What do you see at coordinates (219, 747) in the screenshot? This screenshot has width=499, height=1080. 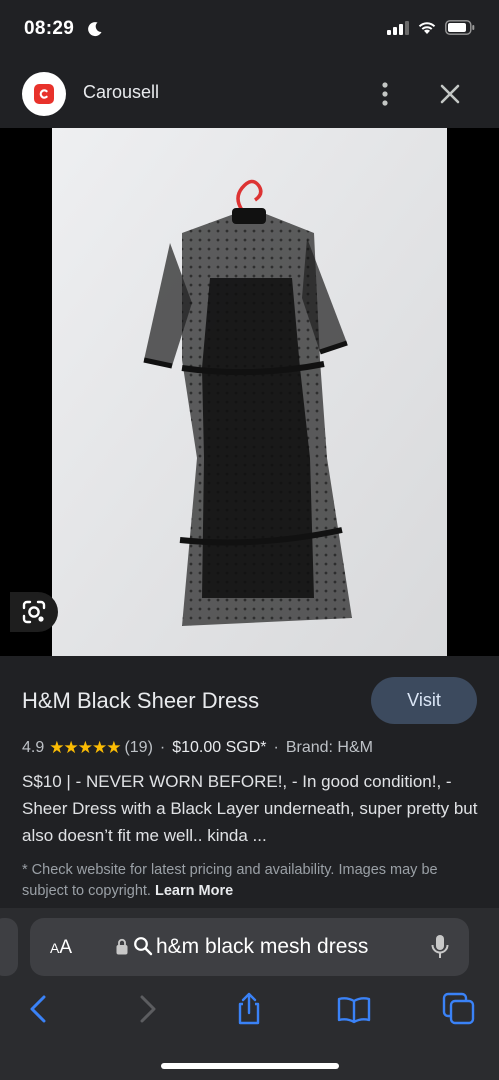 I see `product-price: $10.00 SGD*` at bounding box center [219, 747].